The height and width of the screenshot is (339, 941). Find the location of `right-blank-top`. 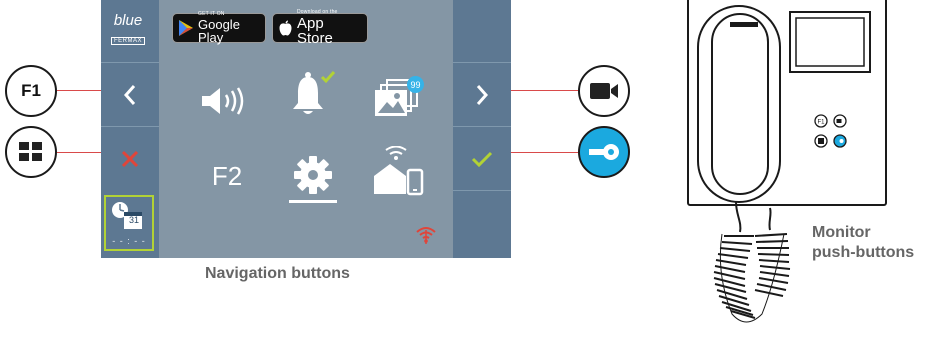

right-blank-top is located at coordinates (482, 31).